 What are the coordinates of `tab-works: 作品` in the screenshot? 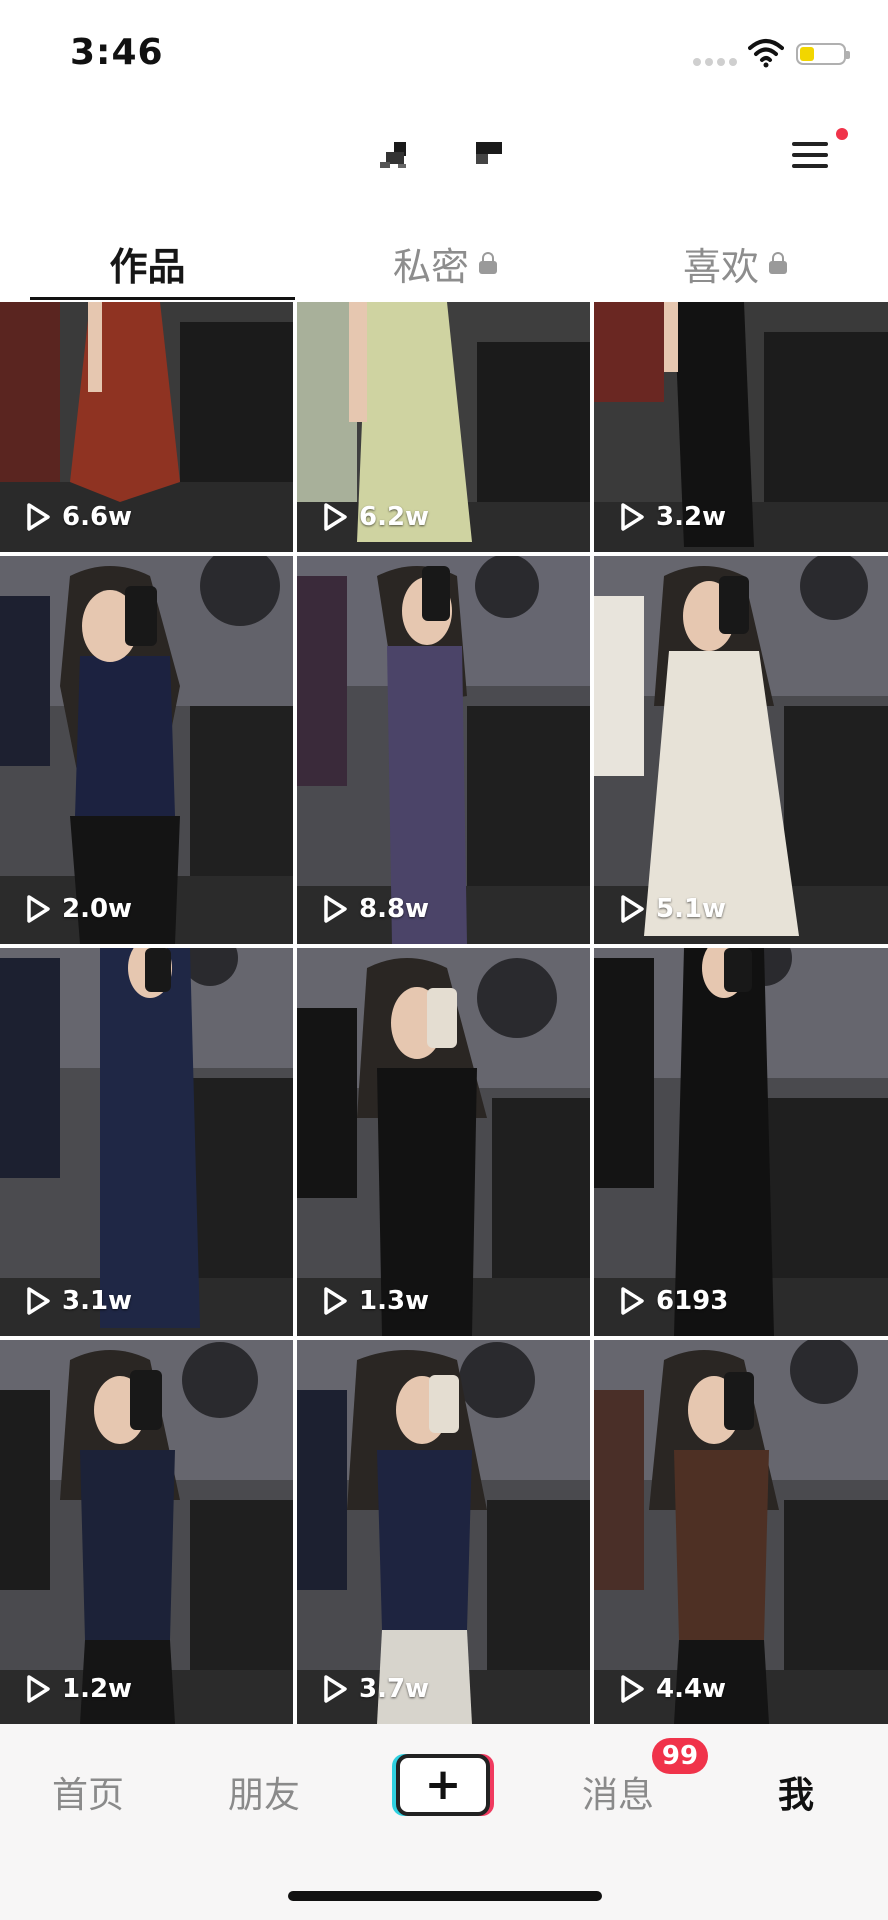 It's located at (147, 263).